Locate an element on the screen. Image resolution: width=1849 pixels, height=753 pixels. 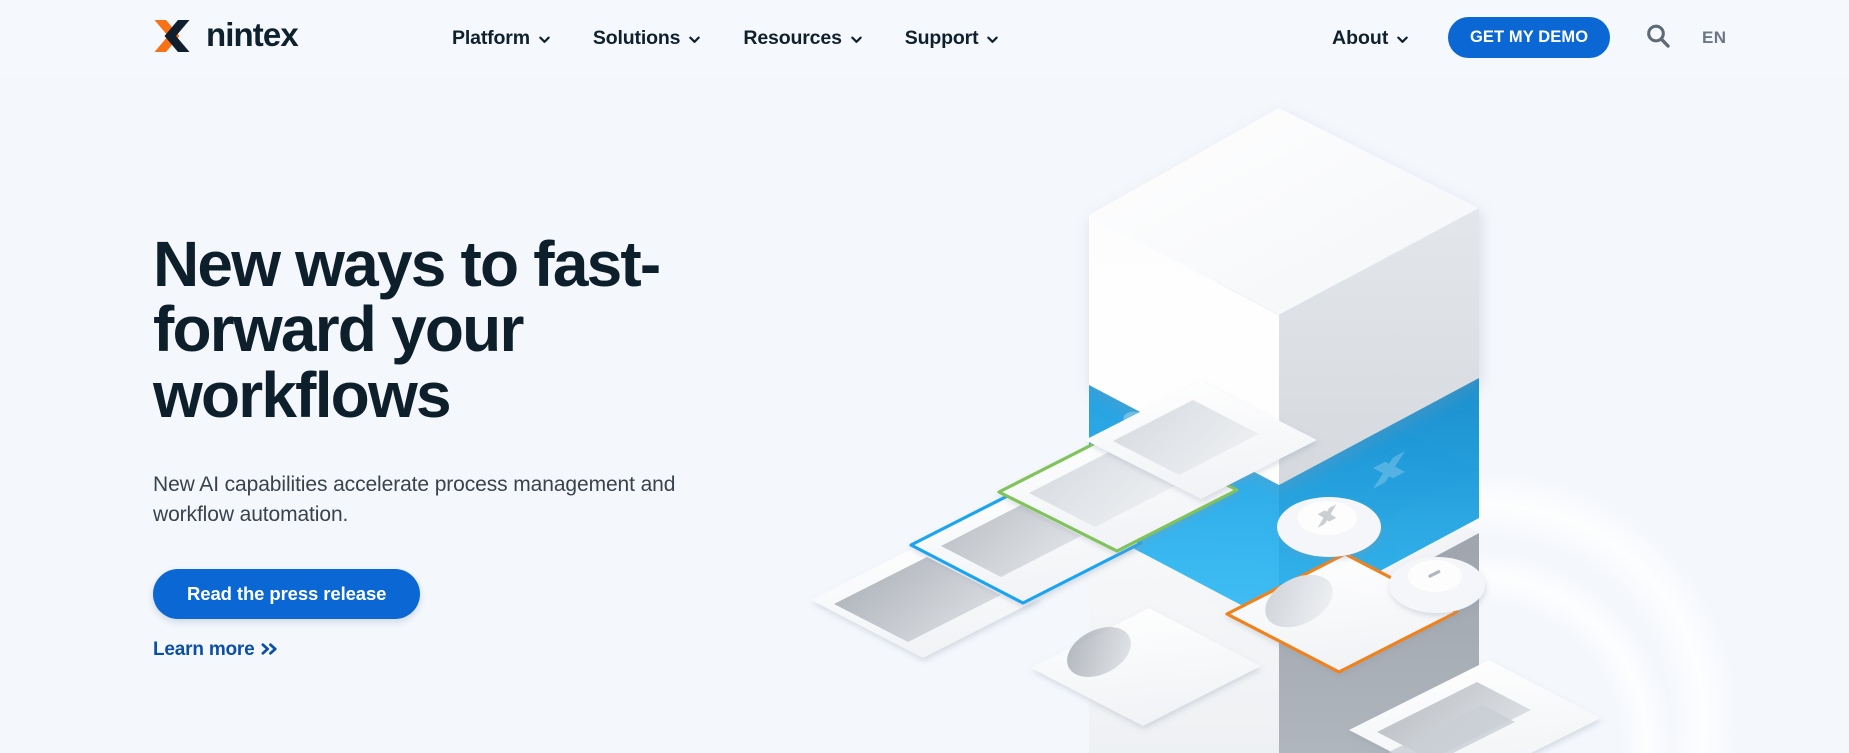
hero-title: New ways to fast- forward your workflows is located at coordinates (453, 331).